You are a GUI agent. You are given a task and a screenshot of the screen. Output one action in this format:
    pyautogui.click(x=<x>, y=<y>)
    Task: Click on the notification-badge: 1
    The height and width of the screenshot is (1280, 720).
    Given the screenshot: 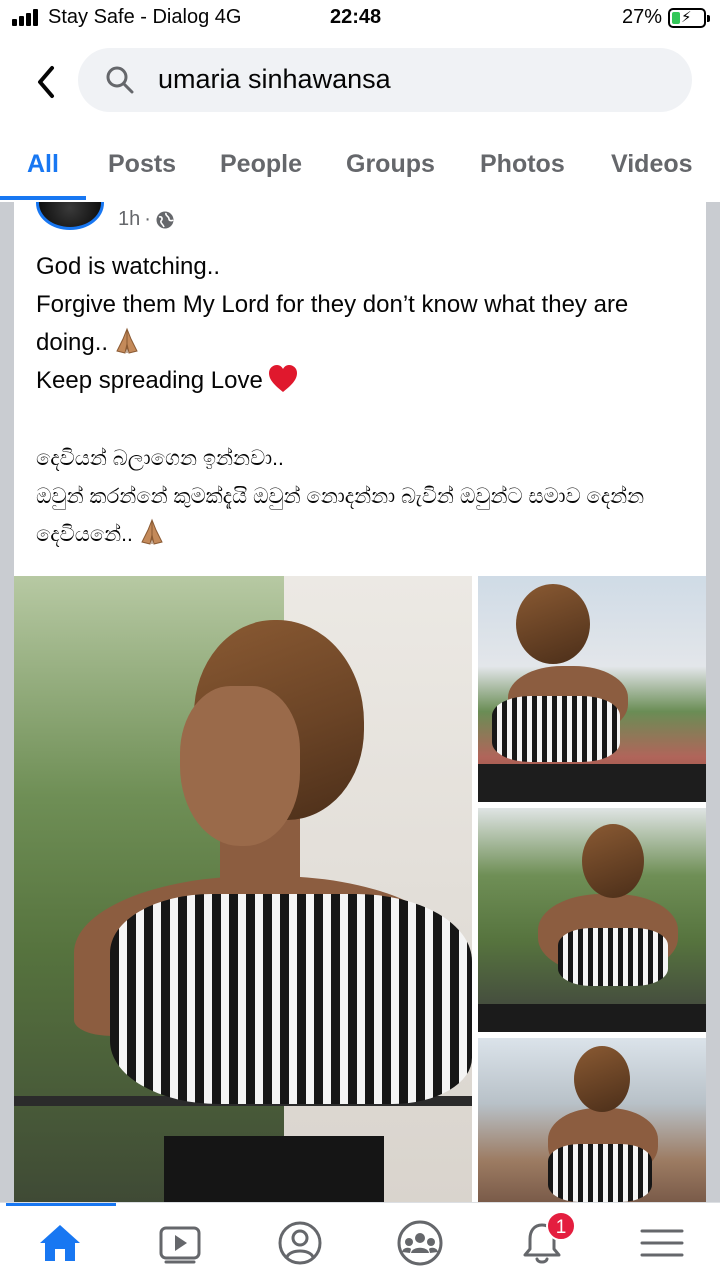 What is the action you would take?
    pyautogui.click(x=561, y=1226)
    